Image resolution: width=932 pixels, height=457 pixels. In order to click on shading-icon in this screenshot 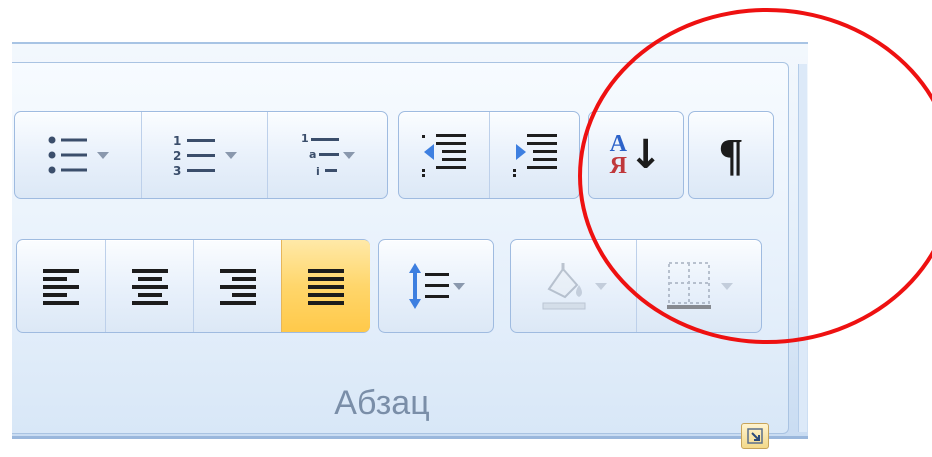, I will do `click(563, 286)`.